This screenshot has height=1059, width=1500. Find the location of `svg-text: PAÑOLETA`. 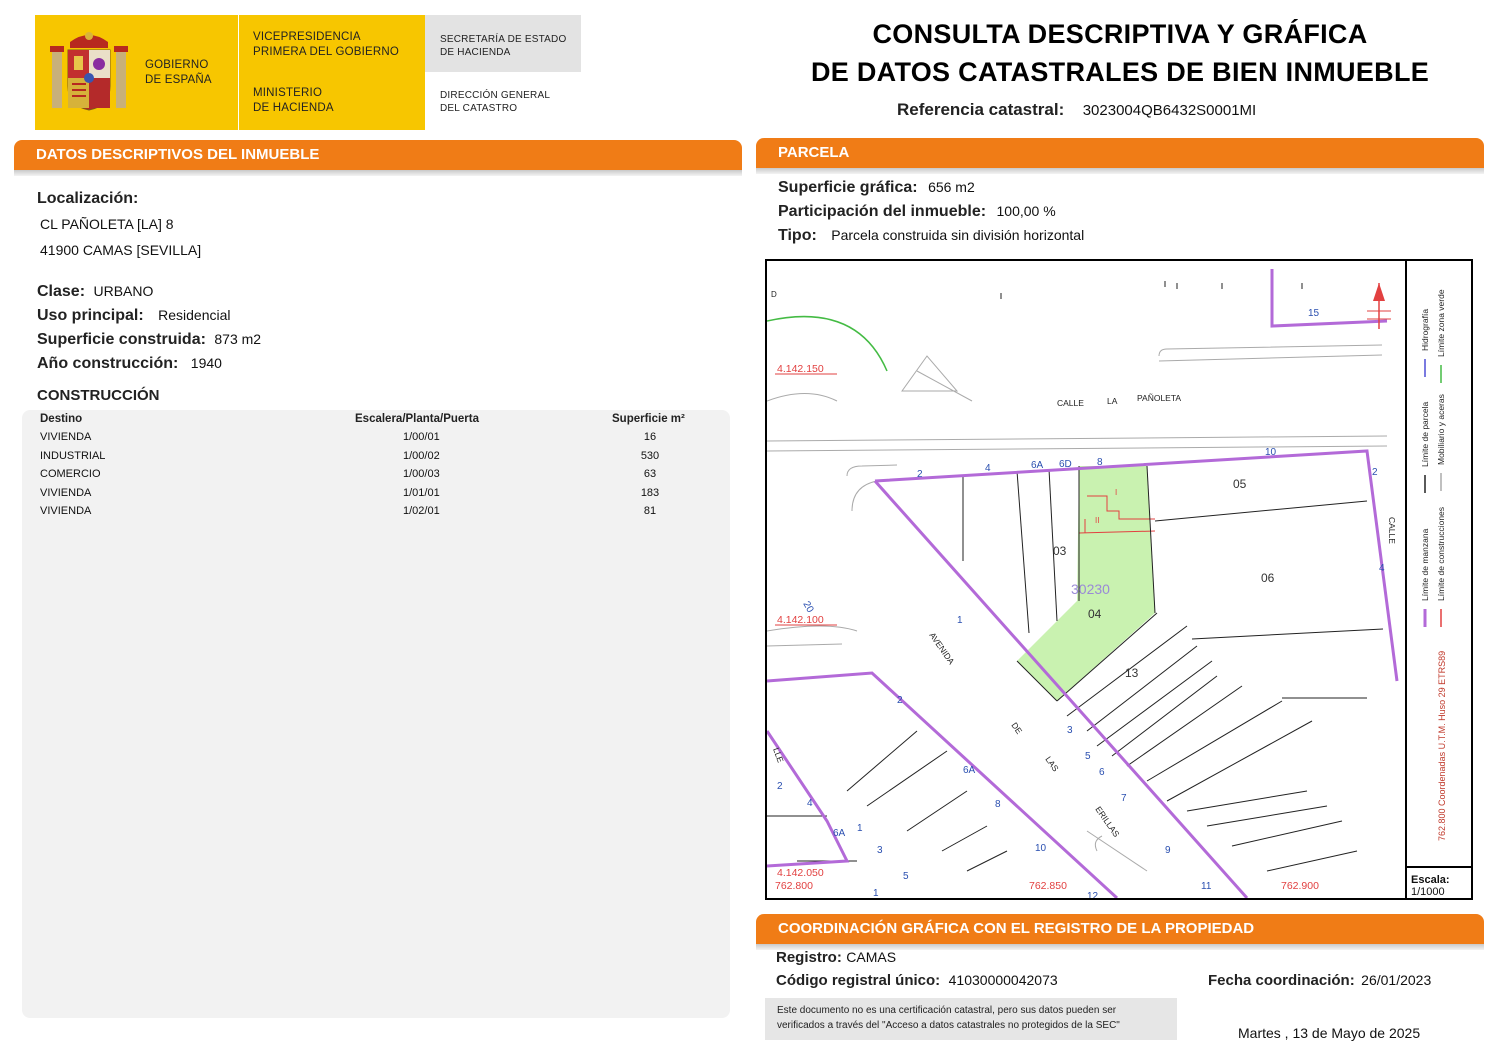

svg-text: PAÑOLETA is located at coordinates (1159, 398).